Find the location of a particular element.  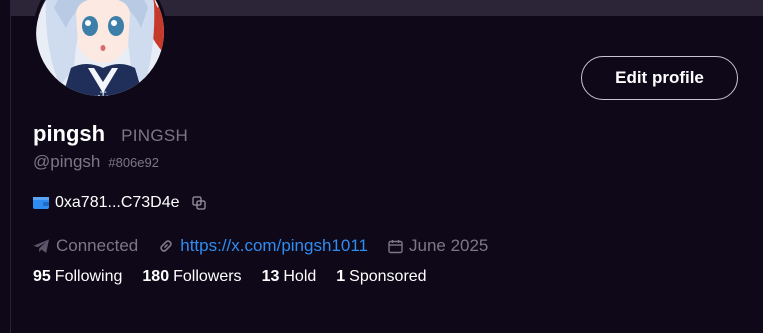

stat-count: 95 is located at coordinates (42, 276).